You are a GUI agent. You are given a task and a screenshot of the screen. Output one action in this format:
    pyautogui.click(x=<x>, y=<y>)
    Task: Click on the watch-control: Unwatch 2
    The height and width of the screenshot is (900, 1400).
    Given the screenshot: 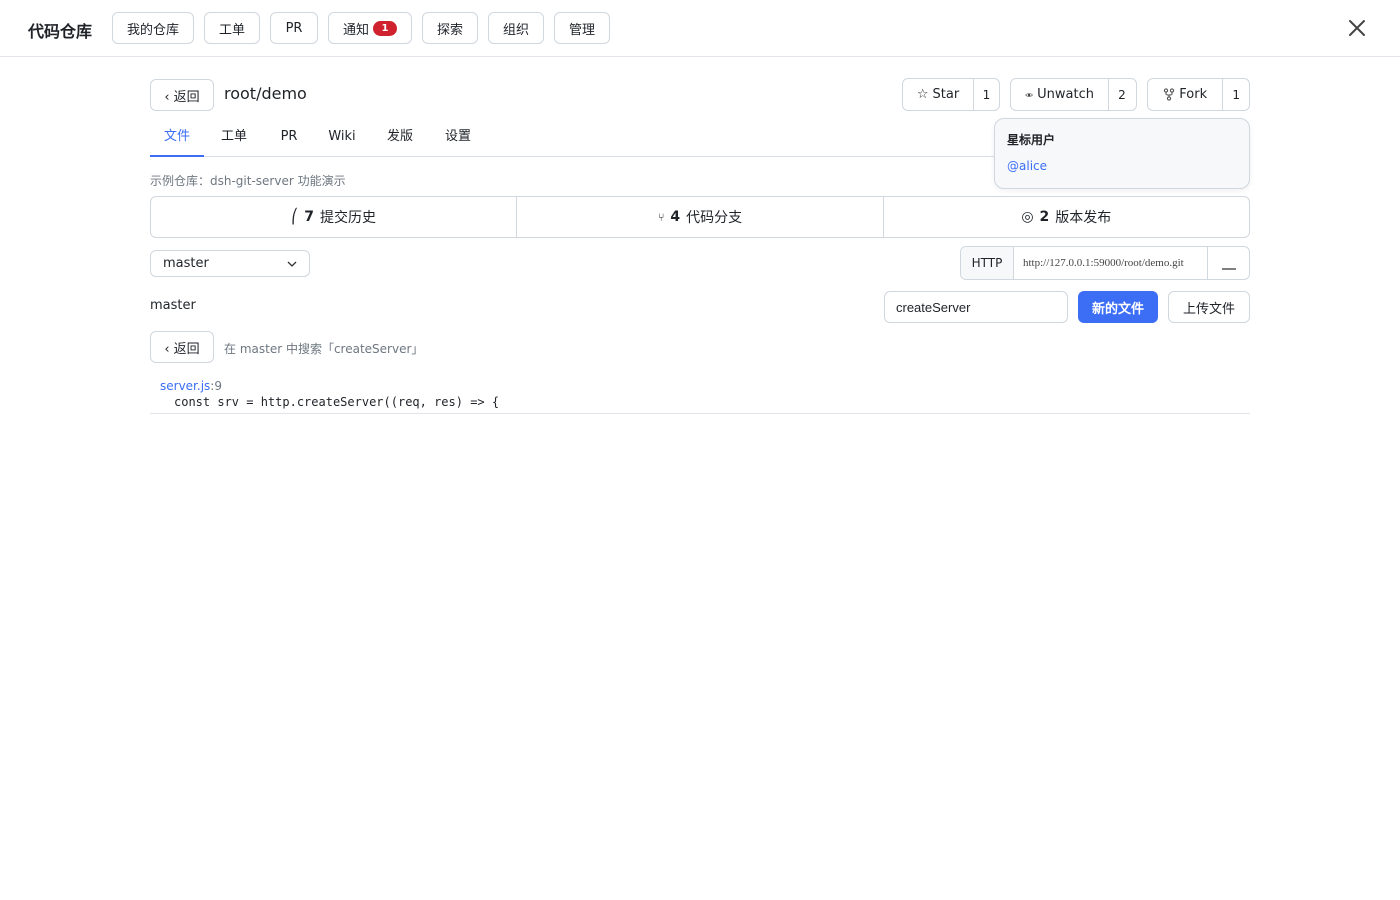 What is the action you would take?
    pyautogui.click(x=1073, y=94)
    